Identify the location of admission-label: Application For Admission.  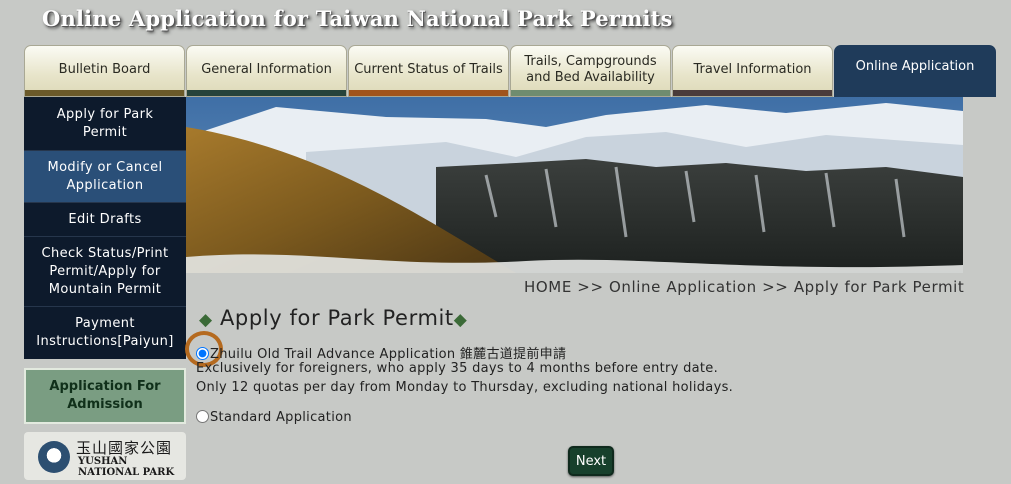
(105, 395).